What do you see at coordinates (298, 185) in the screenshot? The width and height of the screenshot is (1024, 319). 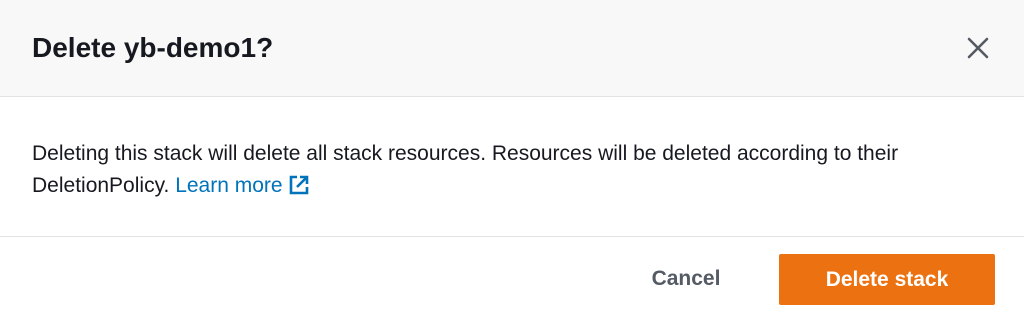 I see `external-link-icon` at bounding box center [298, 185].